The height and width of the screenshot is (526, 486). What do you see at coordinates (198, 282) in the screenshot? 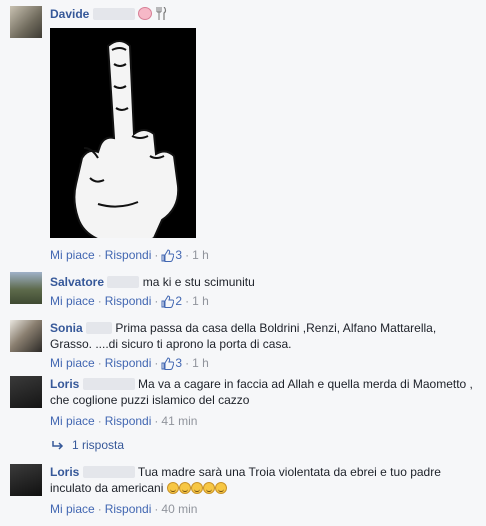
I see `comment-text: ma ki e stu scimunitu` at bounding box center [198, 282].